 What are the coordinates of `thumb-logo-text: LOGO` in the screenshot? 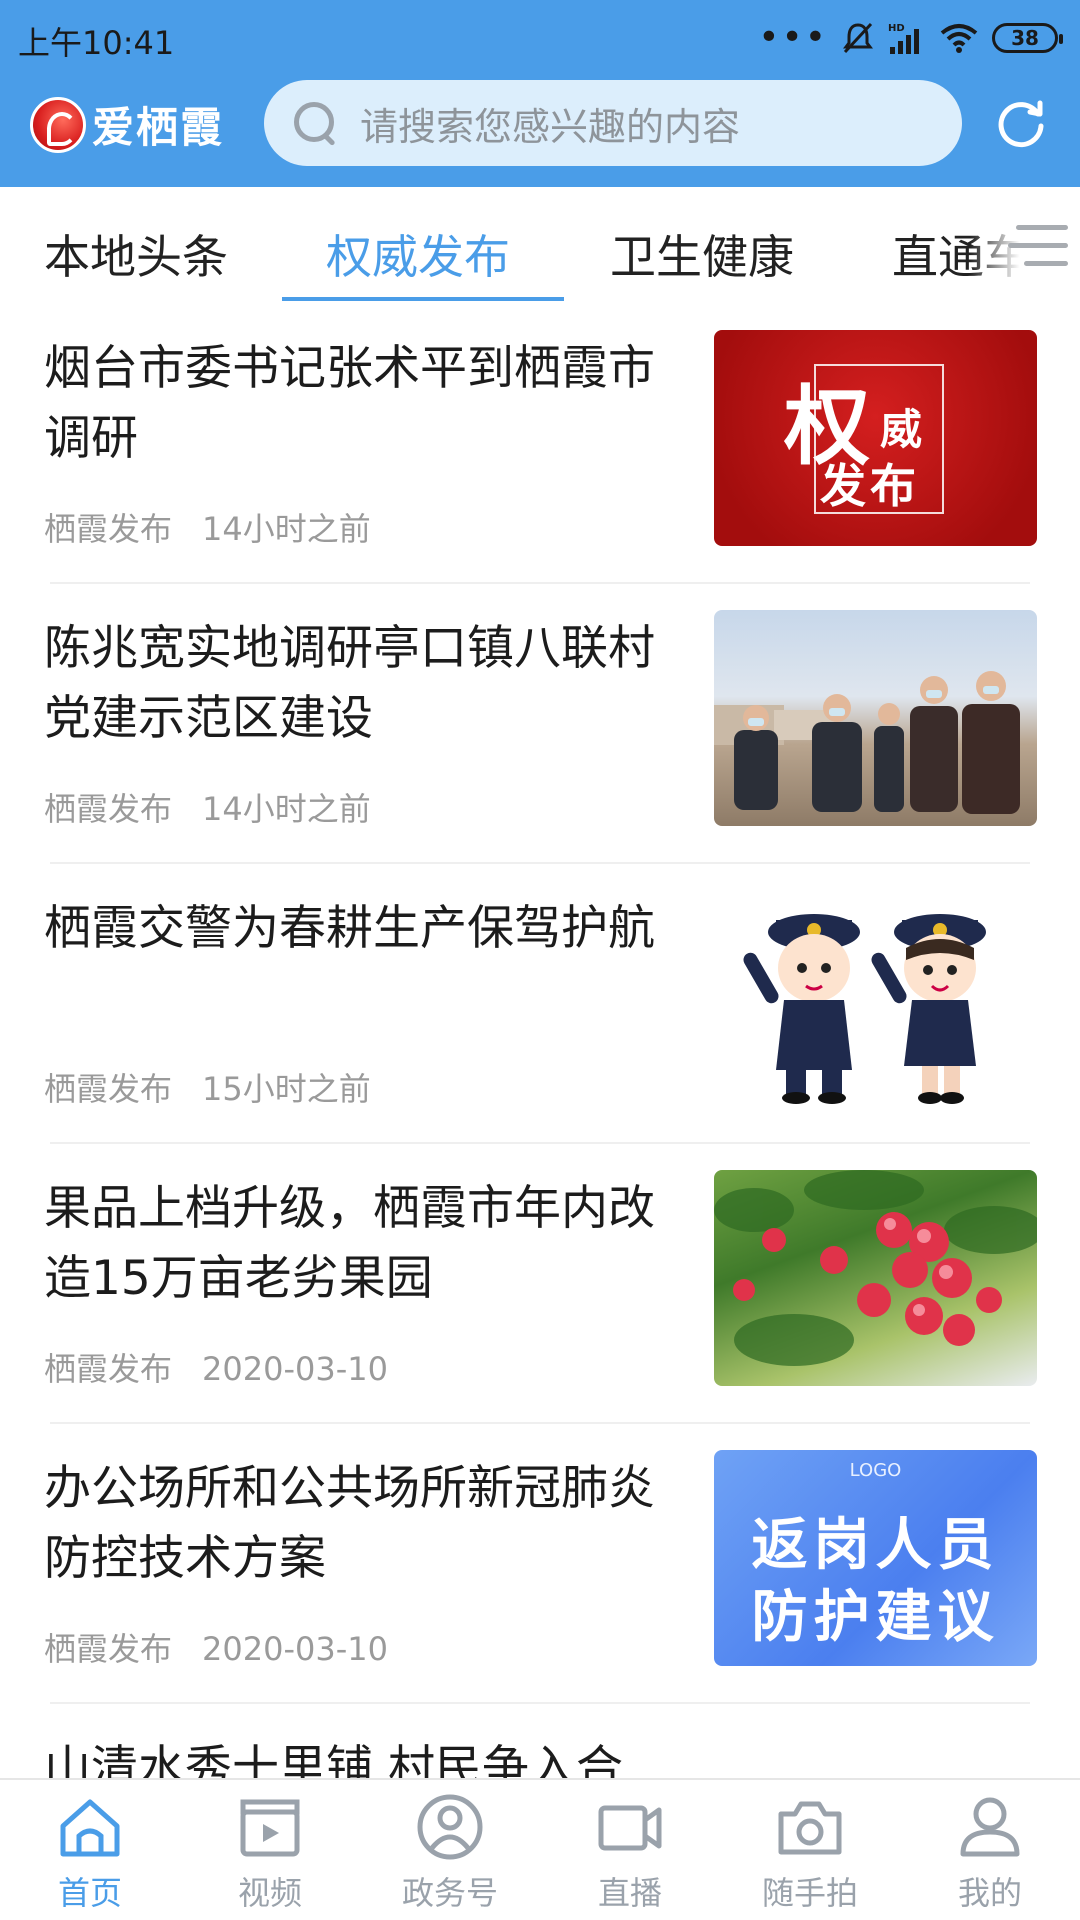 It's located at (875, 1470).